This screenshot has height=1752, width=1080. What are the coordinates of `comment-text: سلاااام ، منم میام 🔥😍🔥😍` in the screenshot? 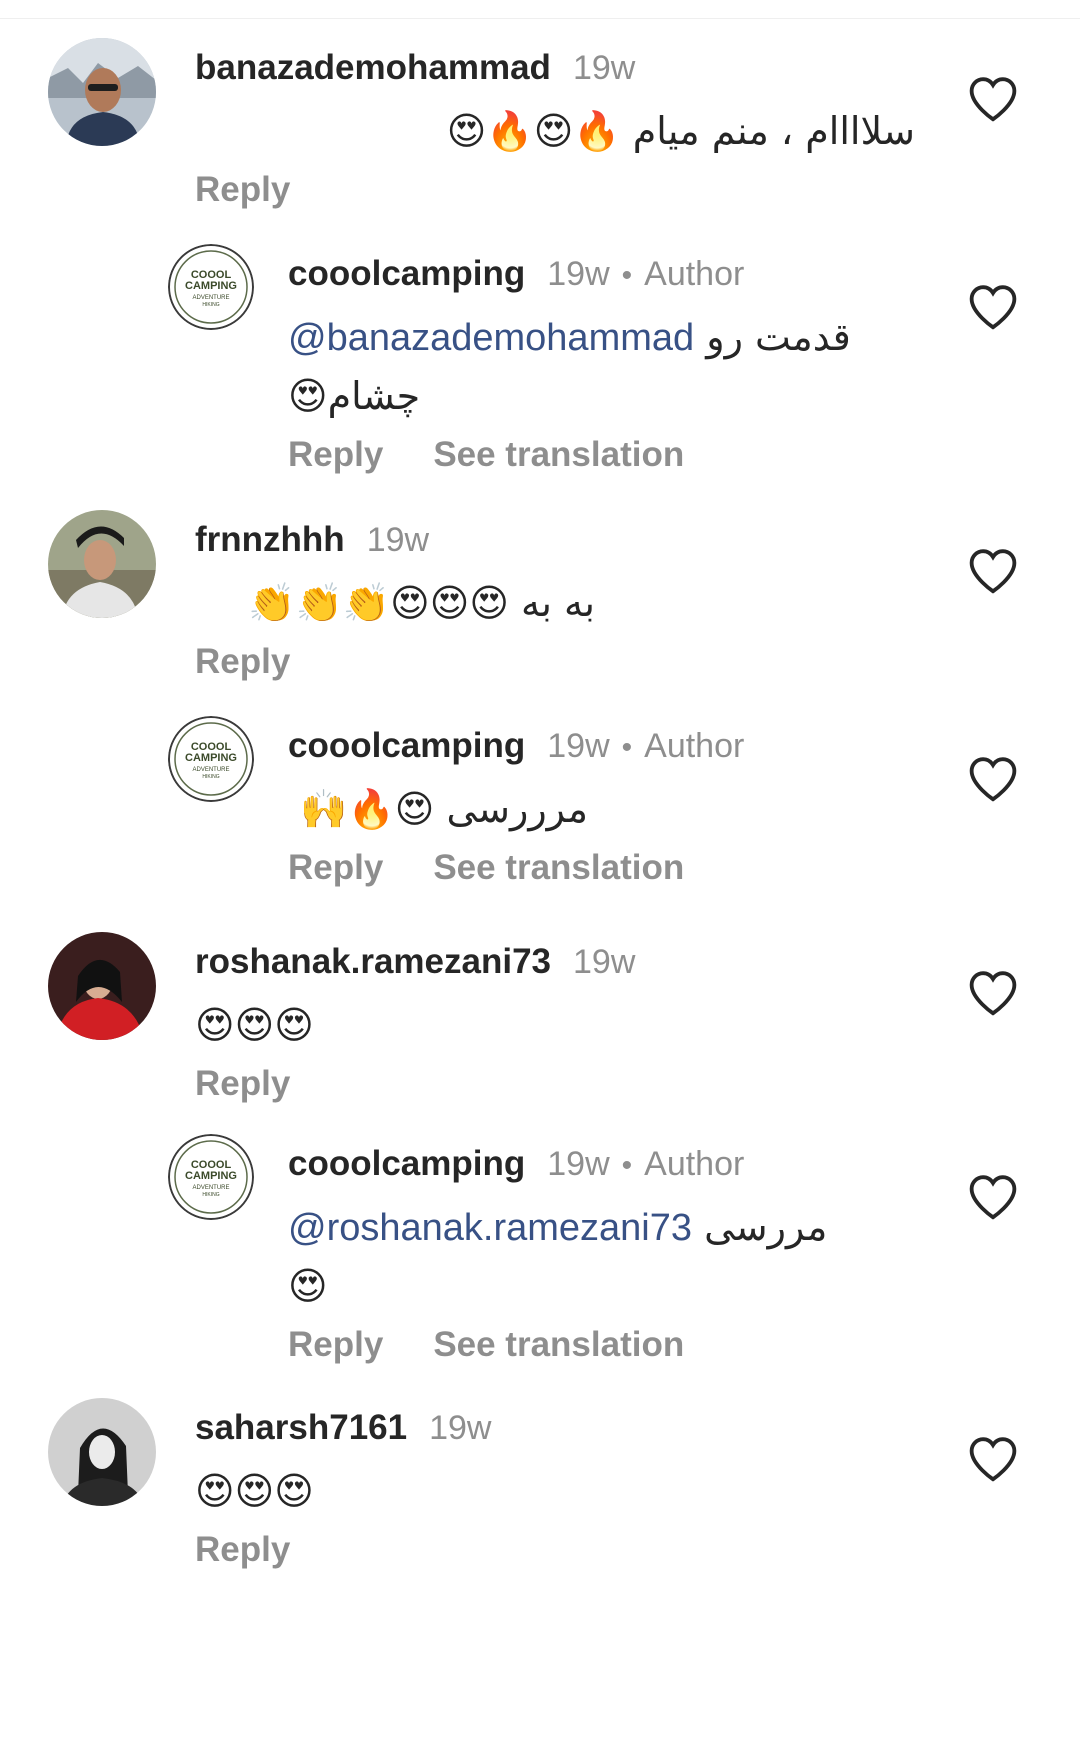 It's located at (680, 131).